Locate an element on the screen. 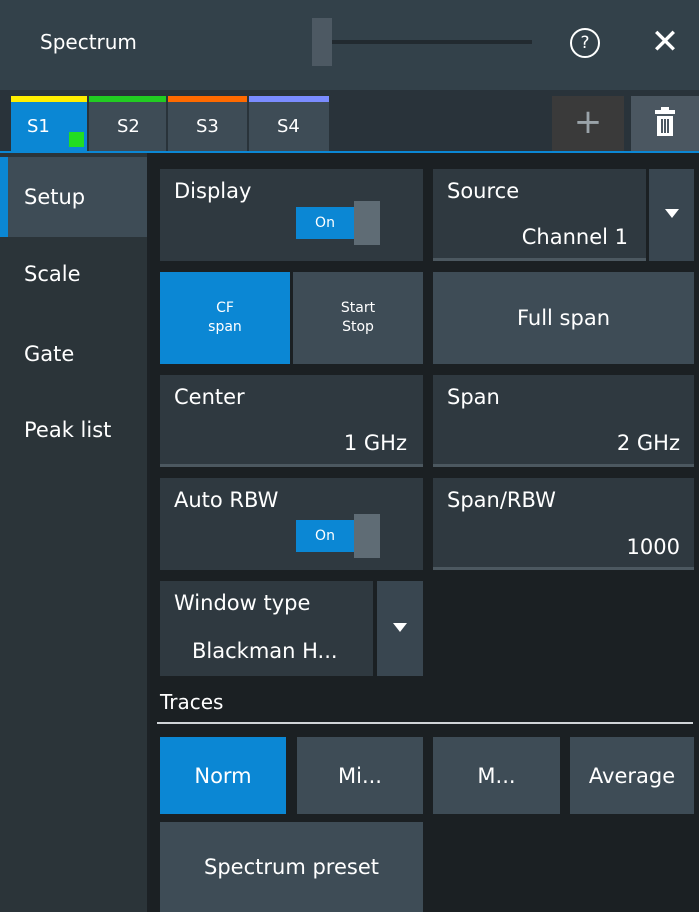 Image resolution: width=699 pixels, height=912 pixels. span-value: 2 GHz is located at coordinates (648, 443).